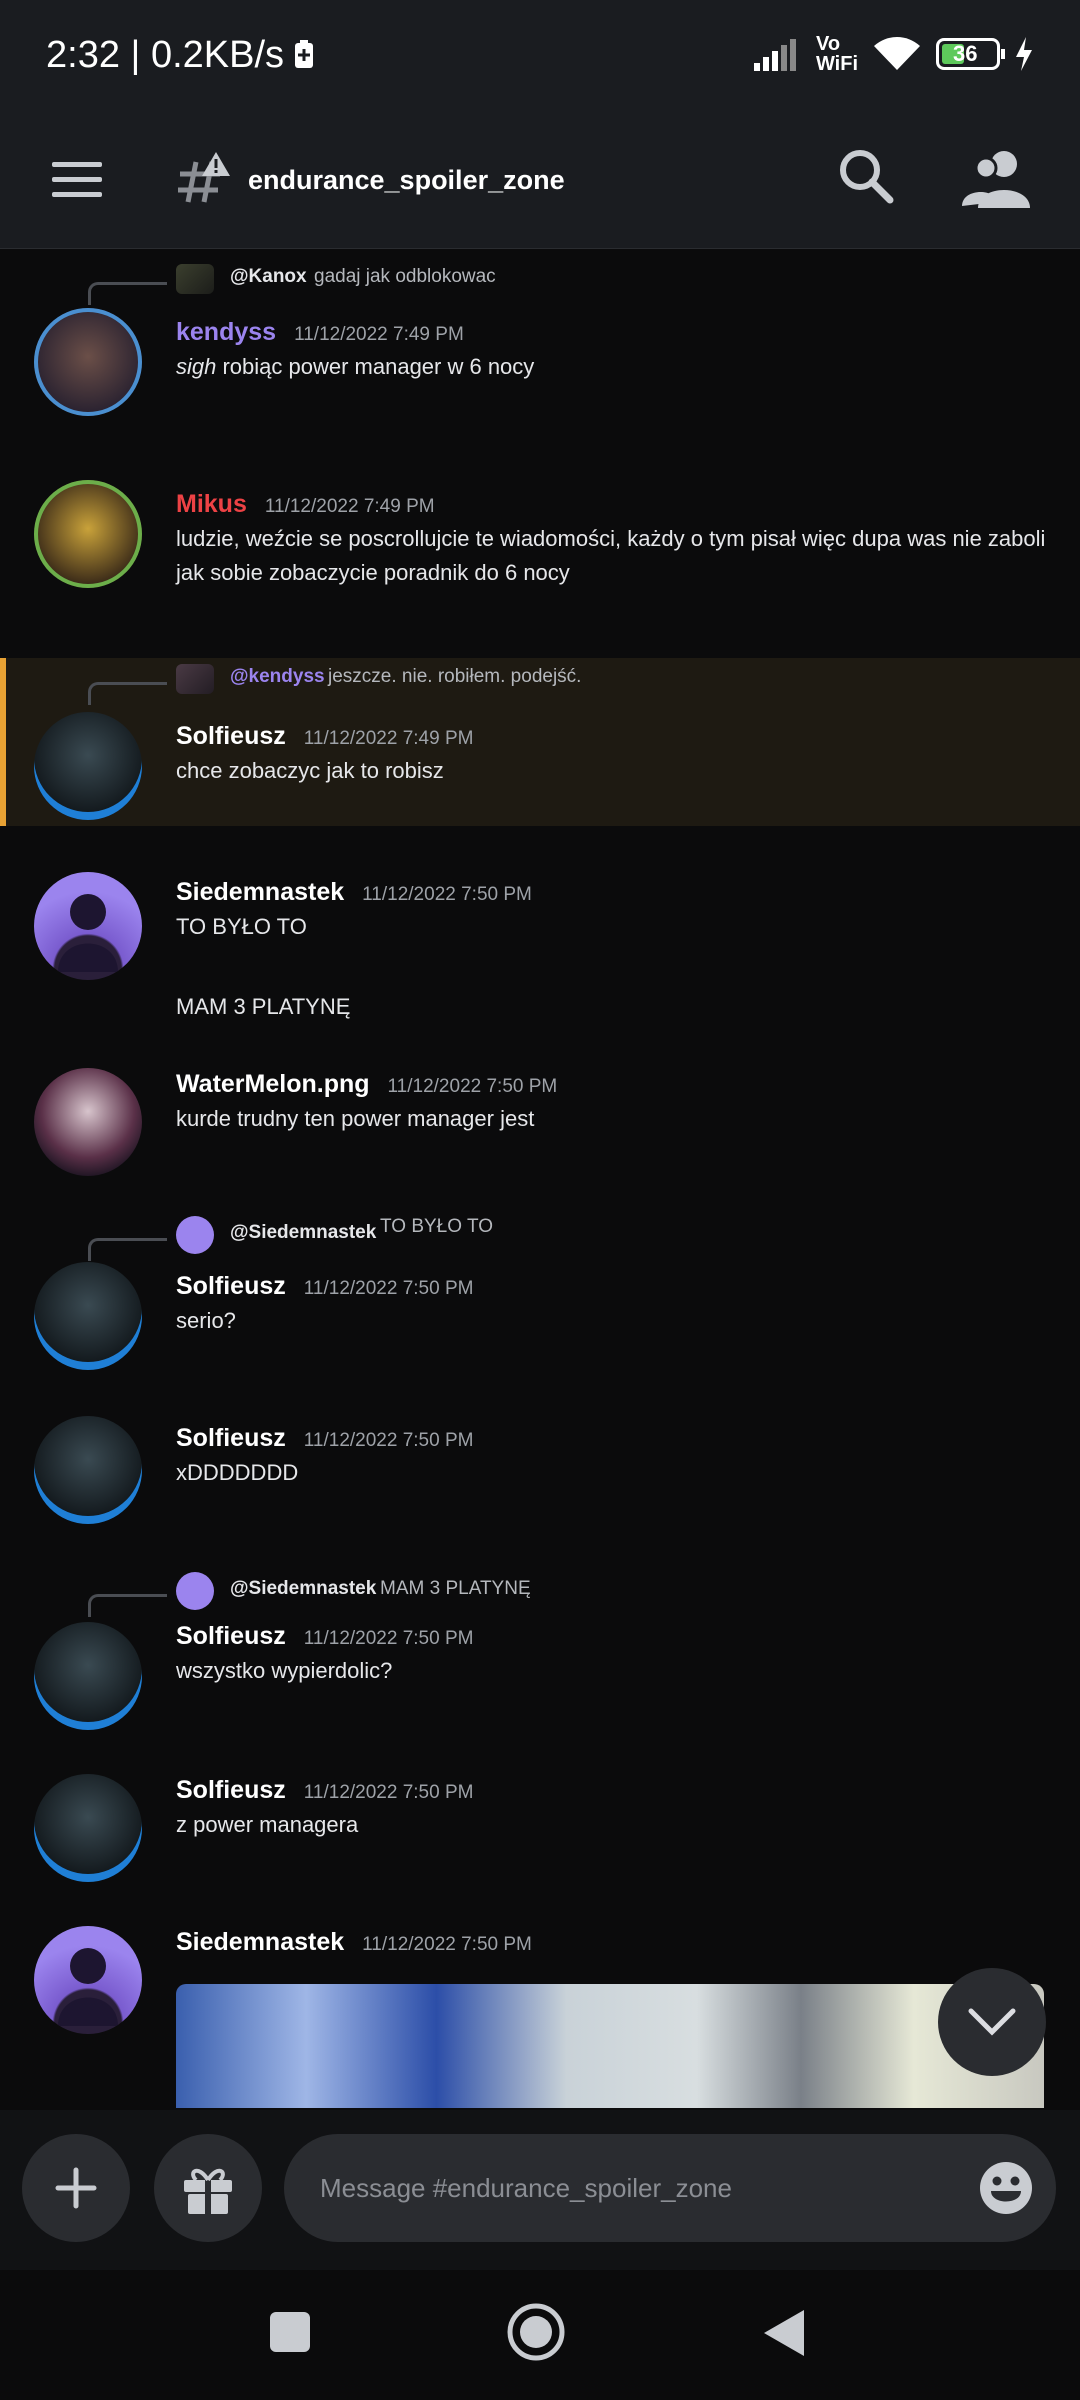  Describe the element at coordinates (866, 176) in the screenshot. I see `search-icon` at that location.